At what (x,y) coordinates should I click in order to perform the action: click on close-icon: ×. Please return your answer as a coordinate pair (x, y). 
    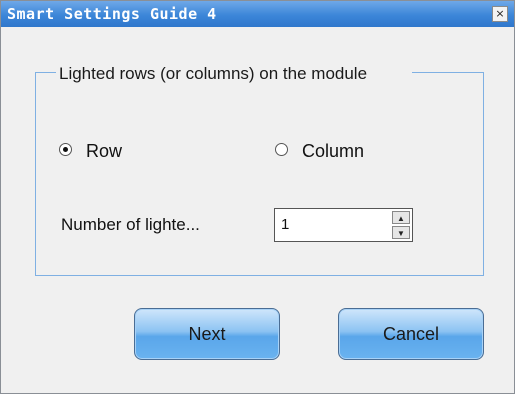
    Looking at the image, I should click on (500, 13).